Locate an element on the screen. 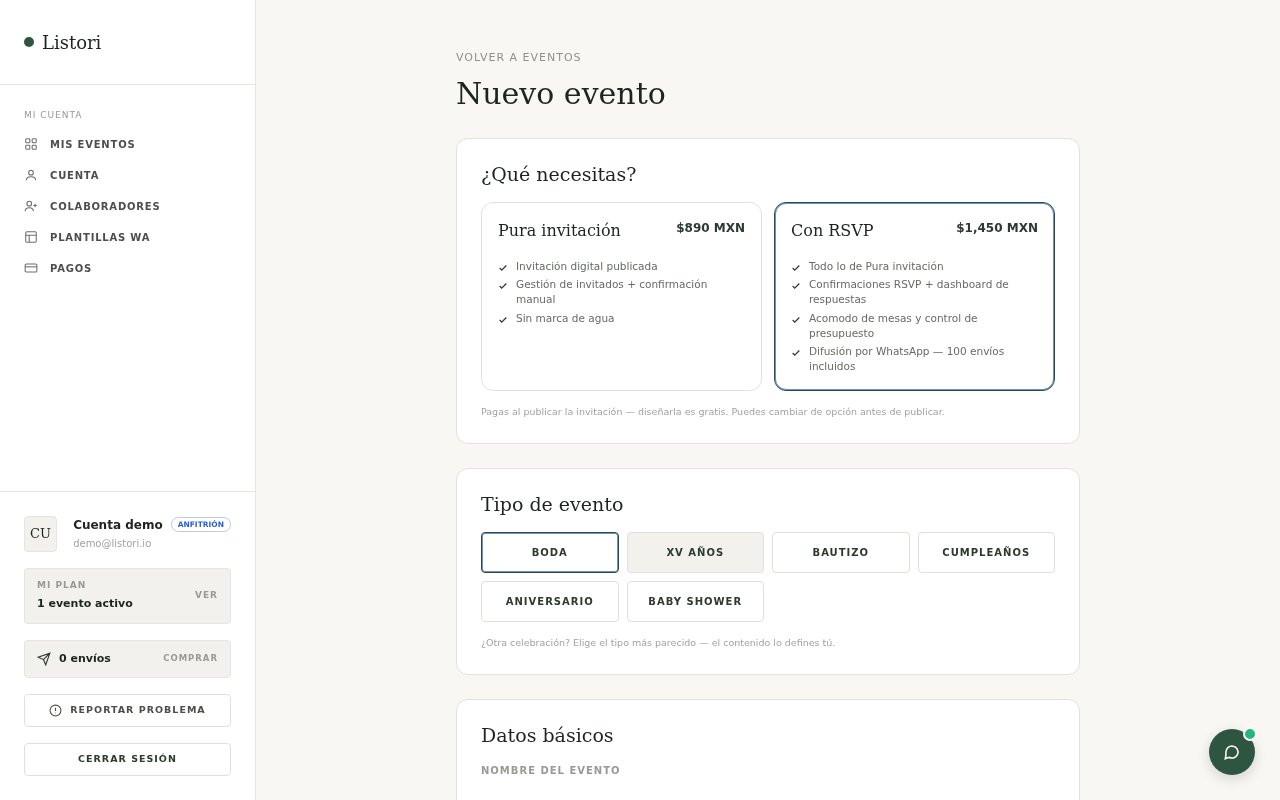 The image size is (1280, 800). section-heading: MI CUENTA is located at coordinates (54, 115).